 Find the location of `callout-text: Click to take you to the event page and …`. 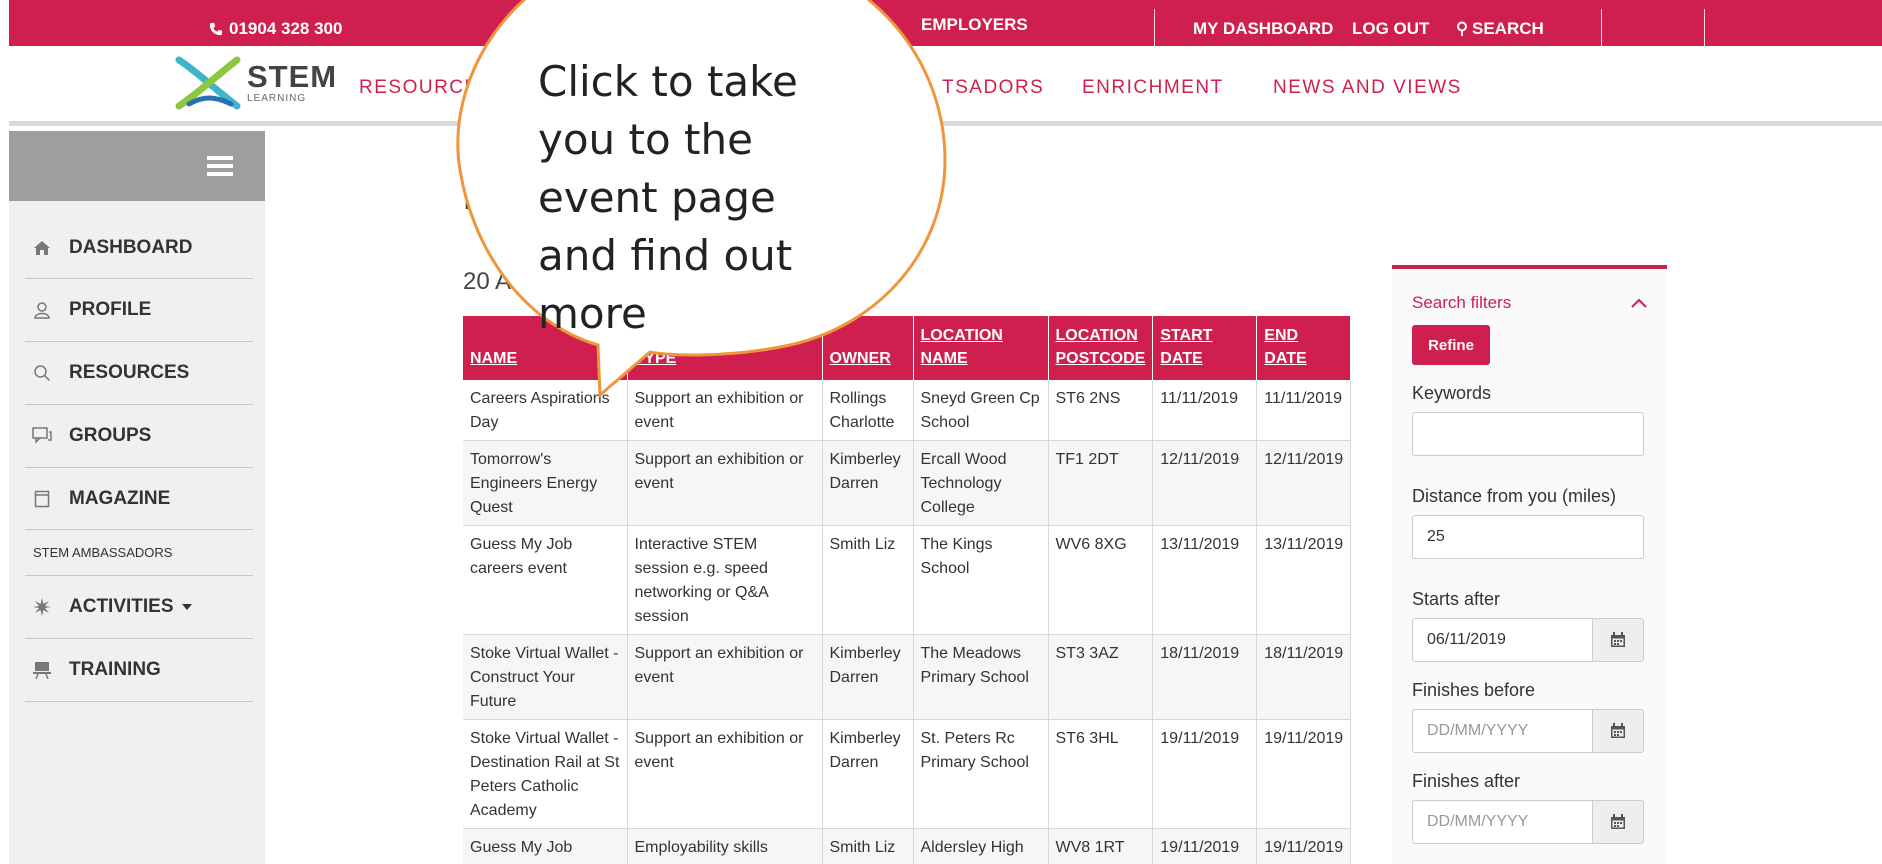

callout-text: Click to take you to the event page and … is located at coordinates (668, 197).